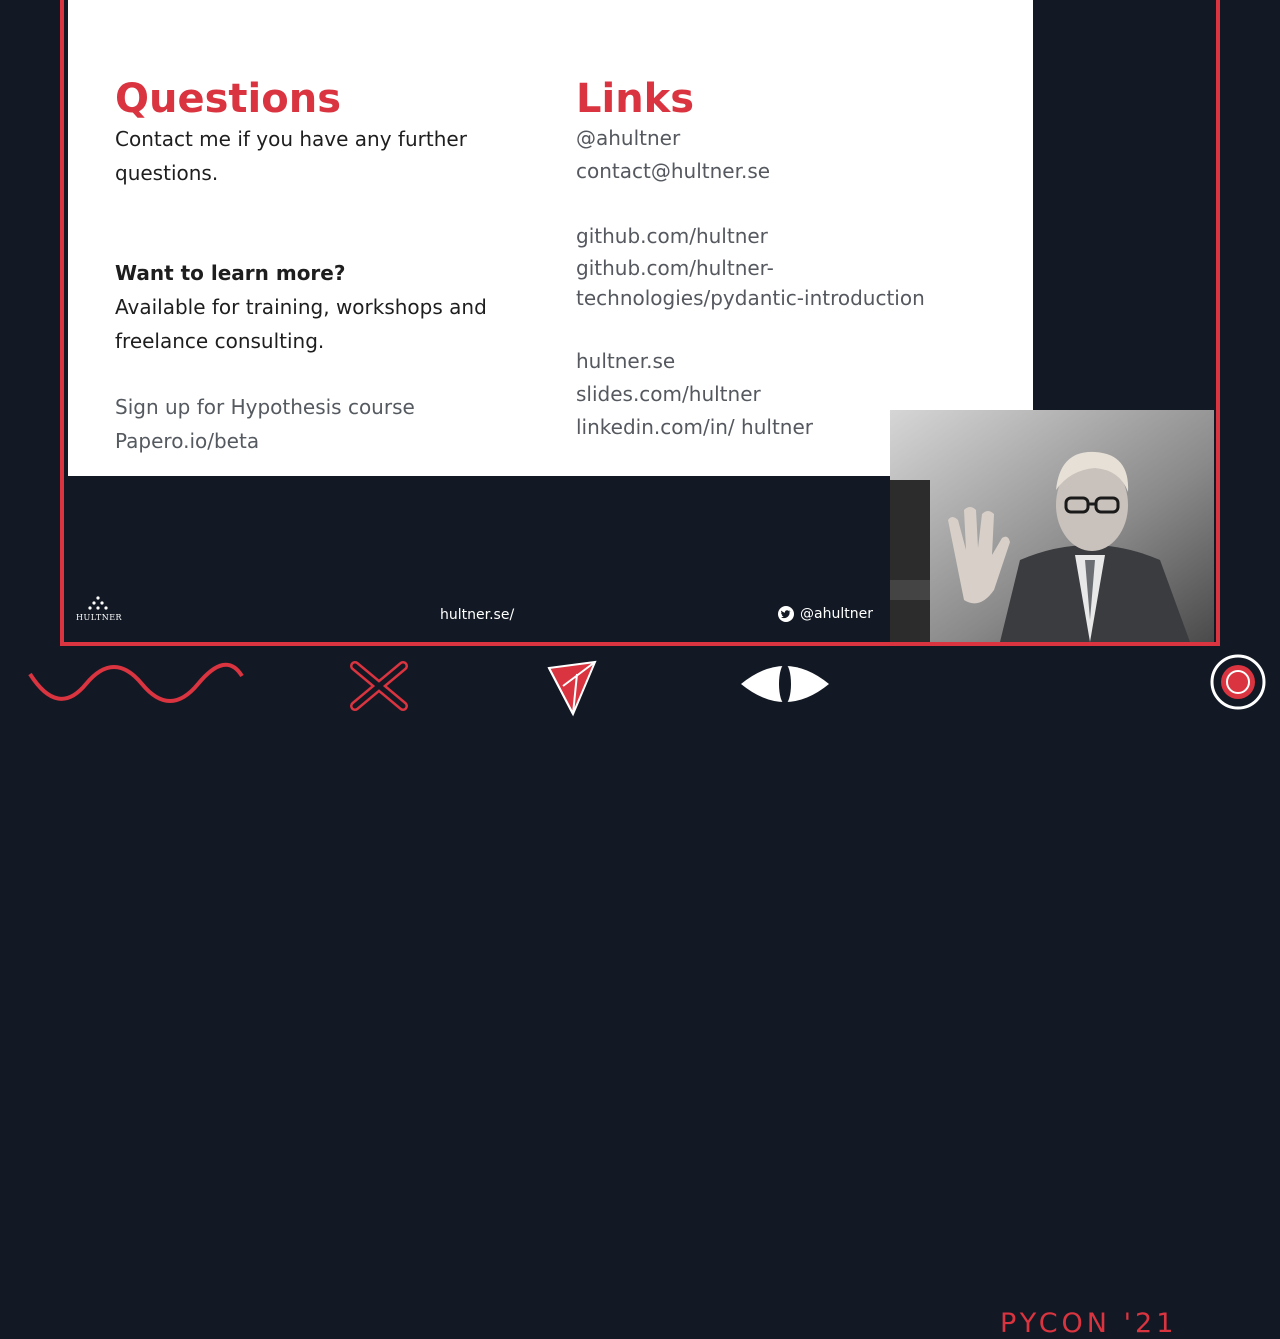 The width and height of the screenshot is (1280, 1339). I want to click on target-icon, so click(1238, 682).